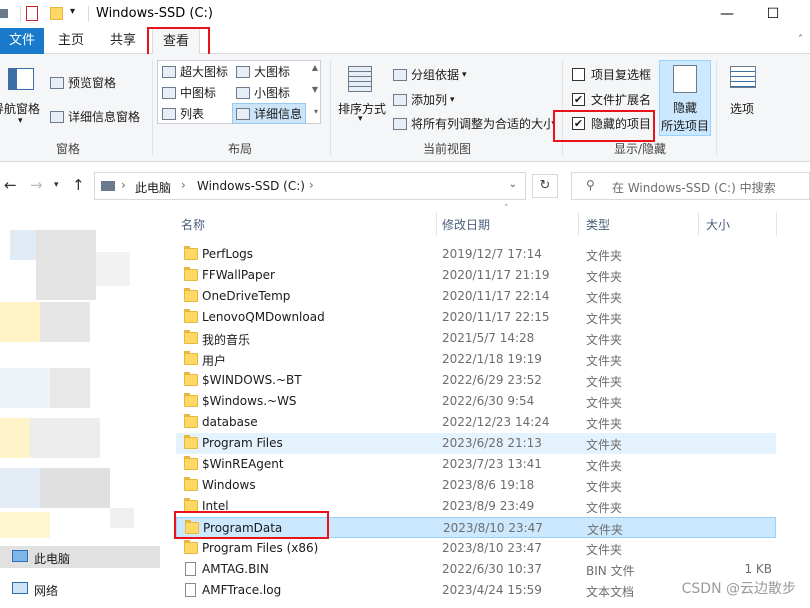 Image resolution: width=810 pixels, height=608 pixels. Describe the element at coordinates (611, 74) in the screenshot. I see `item-checkboxes-toggle: 项目复选框` at that location.